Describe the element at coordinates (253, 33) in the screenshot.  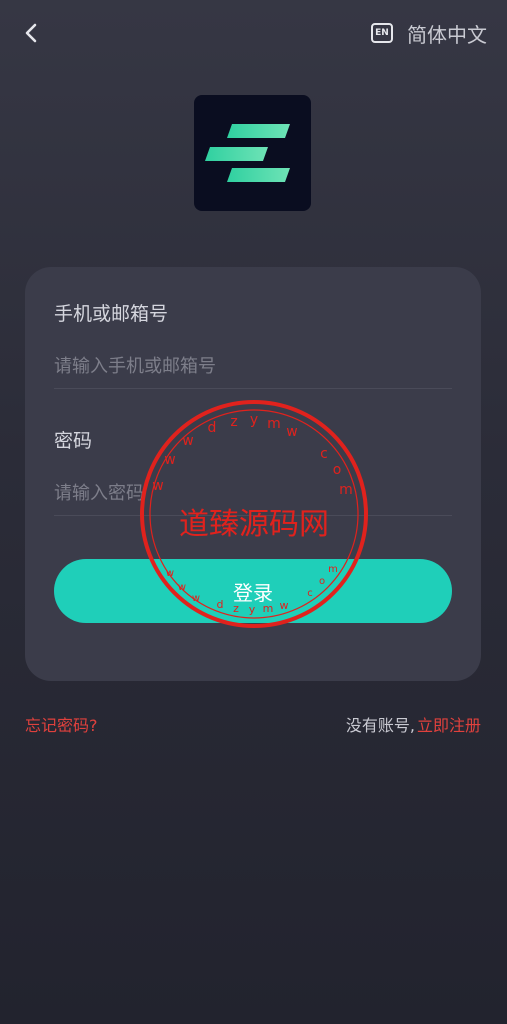
I see `top-bar: EN 简体中文` at that location.